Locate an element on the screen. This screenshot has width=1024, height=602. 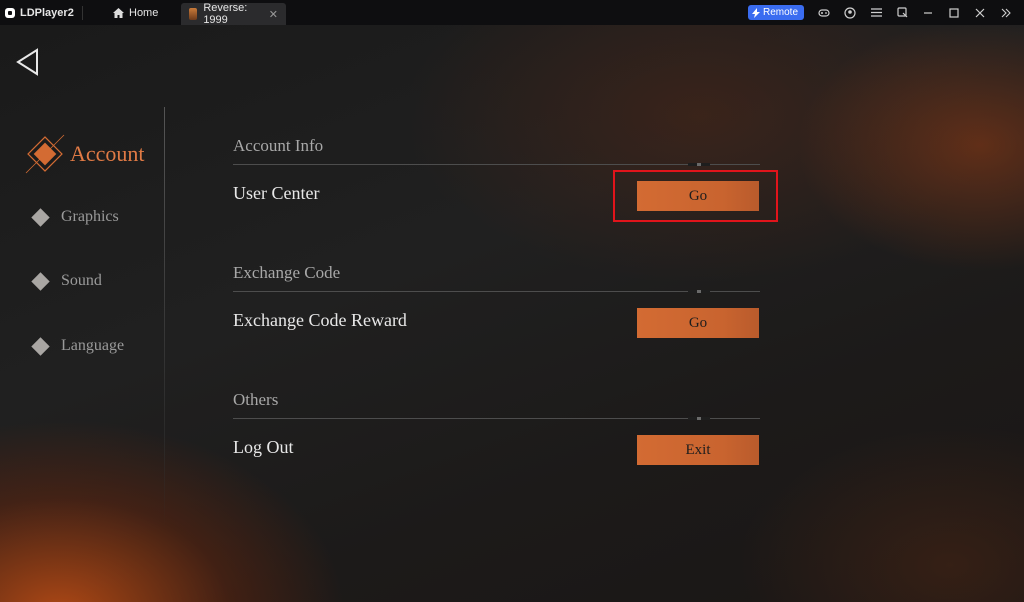
restore-window-icon is located at coordinates (902, 13).